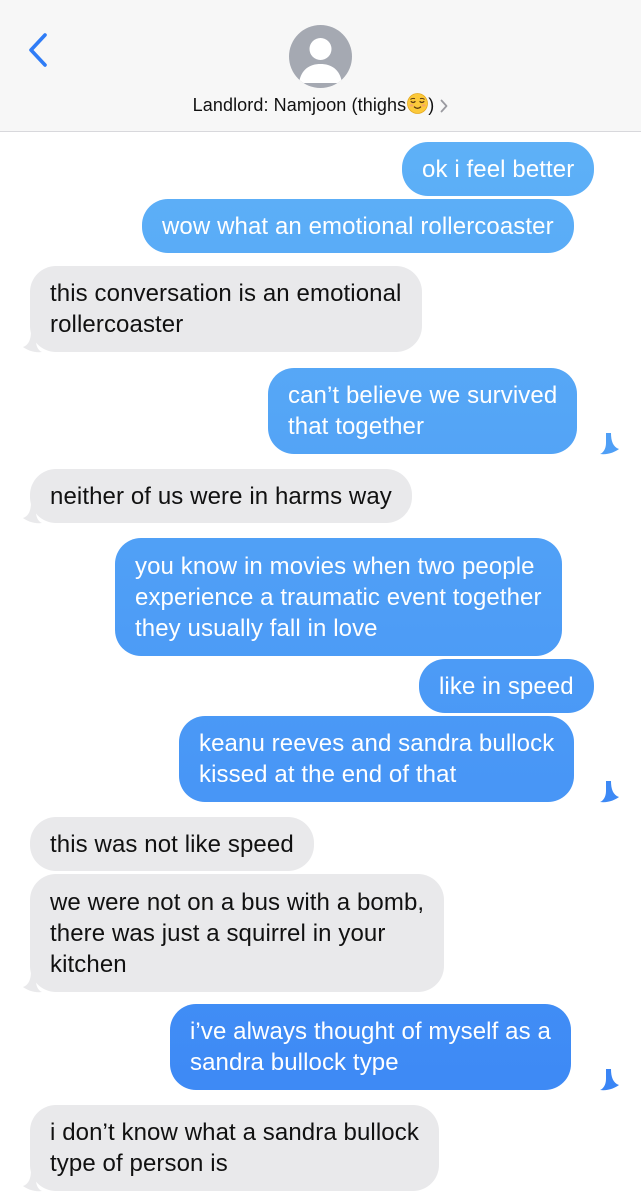  I want to click on contact-avatar, so click(320, 56).